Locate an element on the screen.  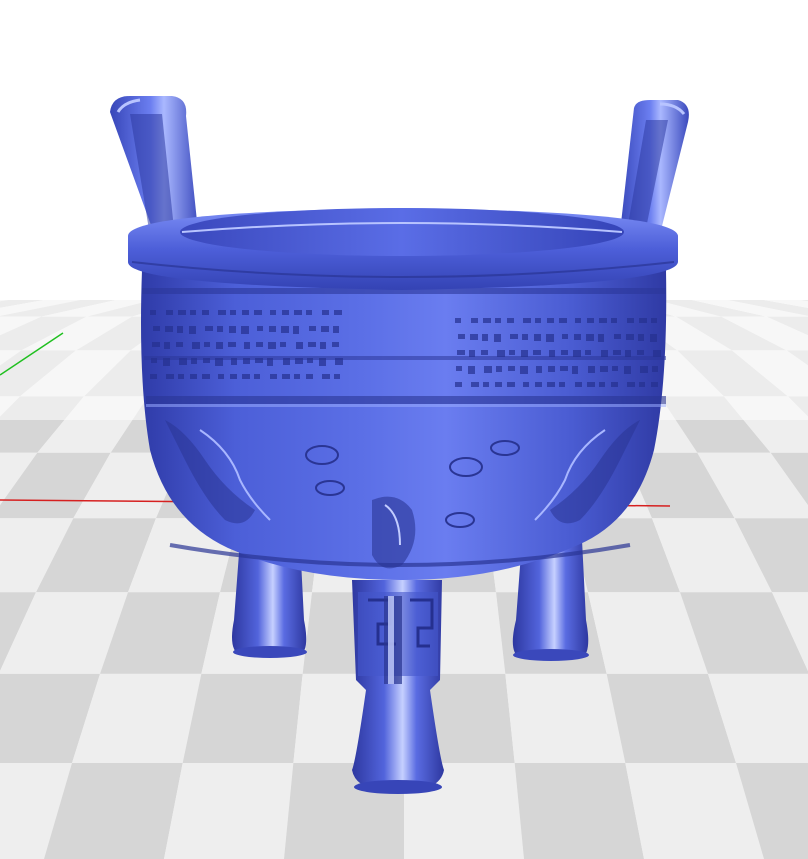
cauldron-rim is located at coordinates (403, 249).